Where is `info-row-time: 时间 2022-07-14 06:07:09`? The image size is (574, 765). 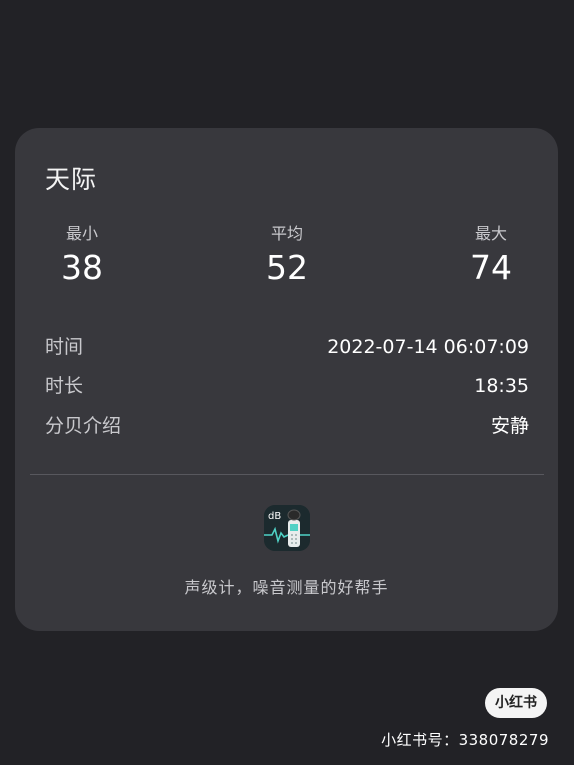
info-row-time: 时间 2022-07-14 06:07:09 is located at coordinates (287, 347).